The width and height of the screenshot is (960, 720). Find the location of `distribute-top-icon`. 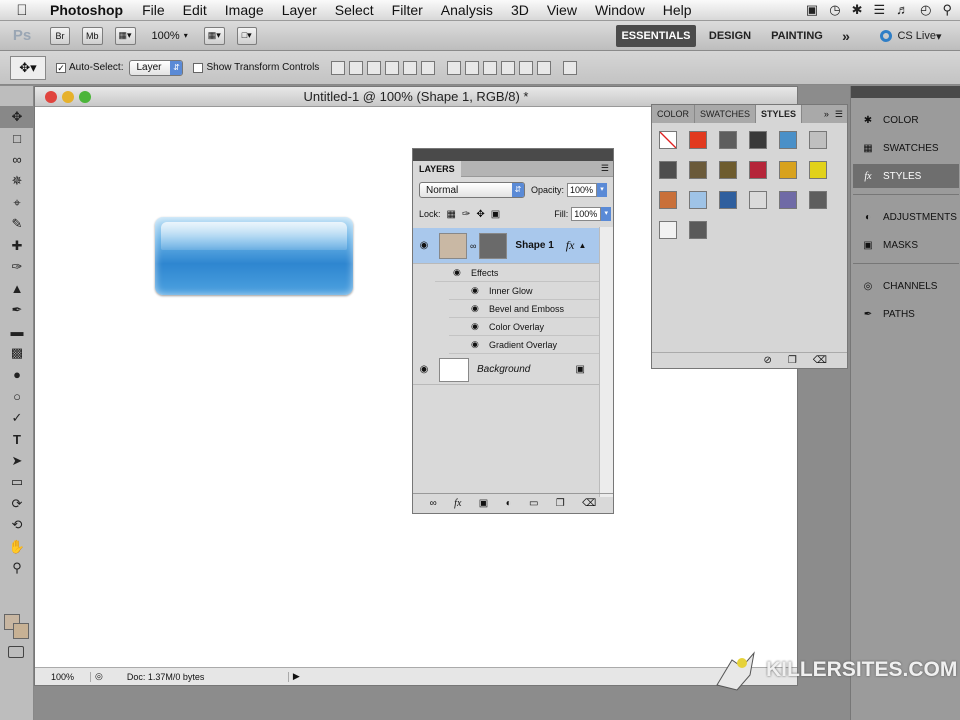

distribute-top-icon is located at coordinates (454, 67).